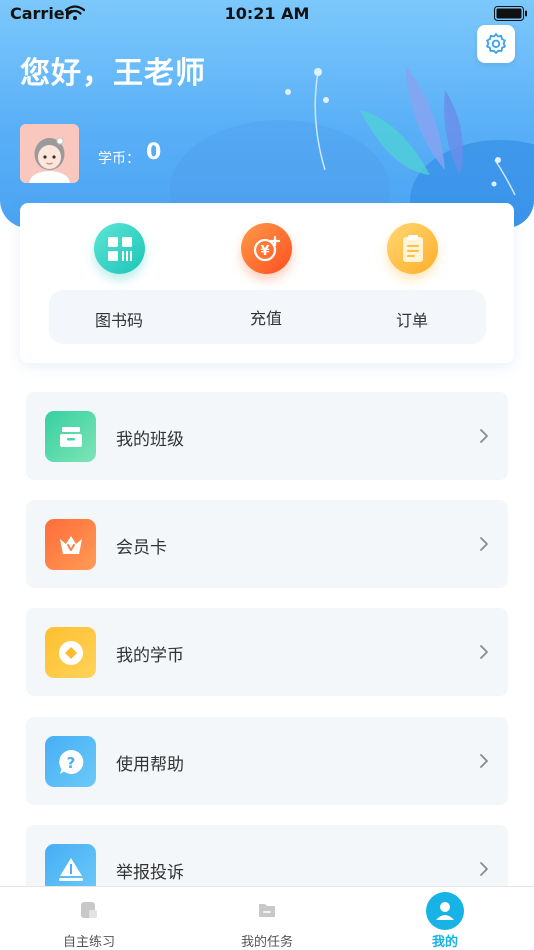  What do you see at coordinates (267, 761) in the screenshot?
I see `menu-item-help: ? 使用帮助` at bounding box center [267, 761].